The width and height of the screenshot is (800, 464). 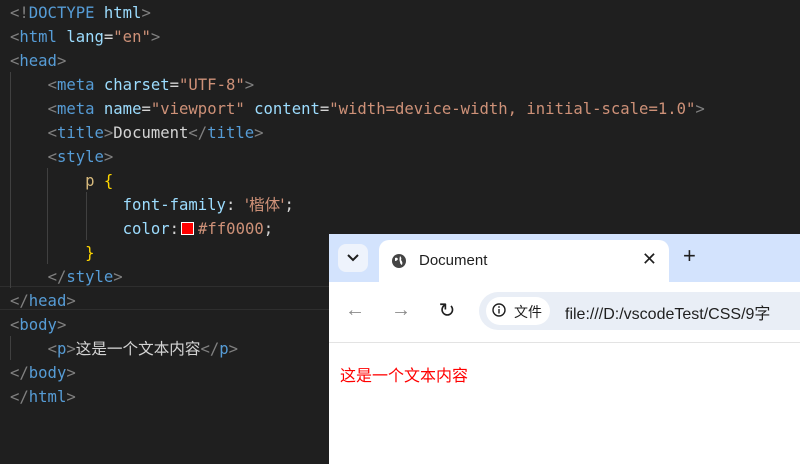 What do you see at coordinates (61, 181) in the screenshot?
I see `code-line: p {` at bounding box center [61, 181].